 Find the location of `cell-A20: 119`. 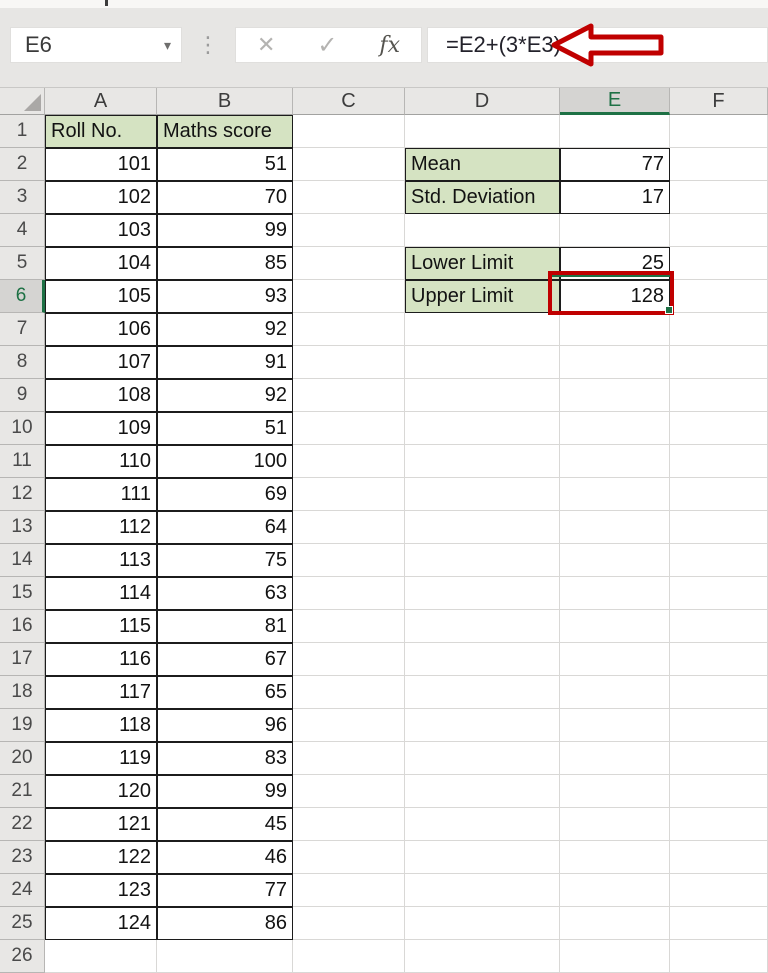

cell-A20: 119 is located at coordinates (101, 758).